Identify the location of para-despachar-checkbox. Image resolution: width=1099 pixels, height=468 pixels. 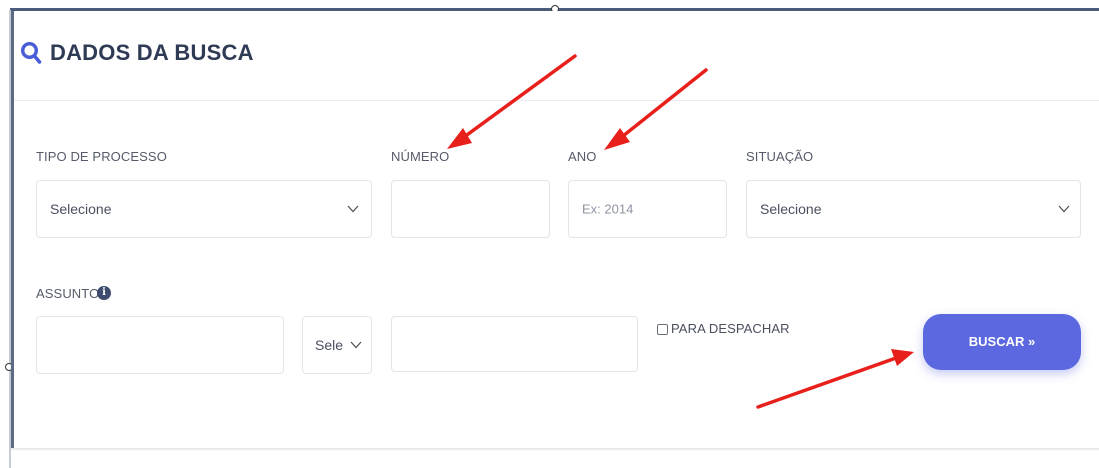
(662, 329).